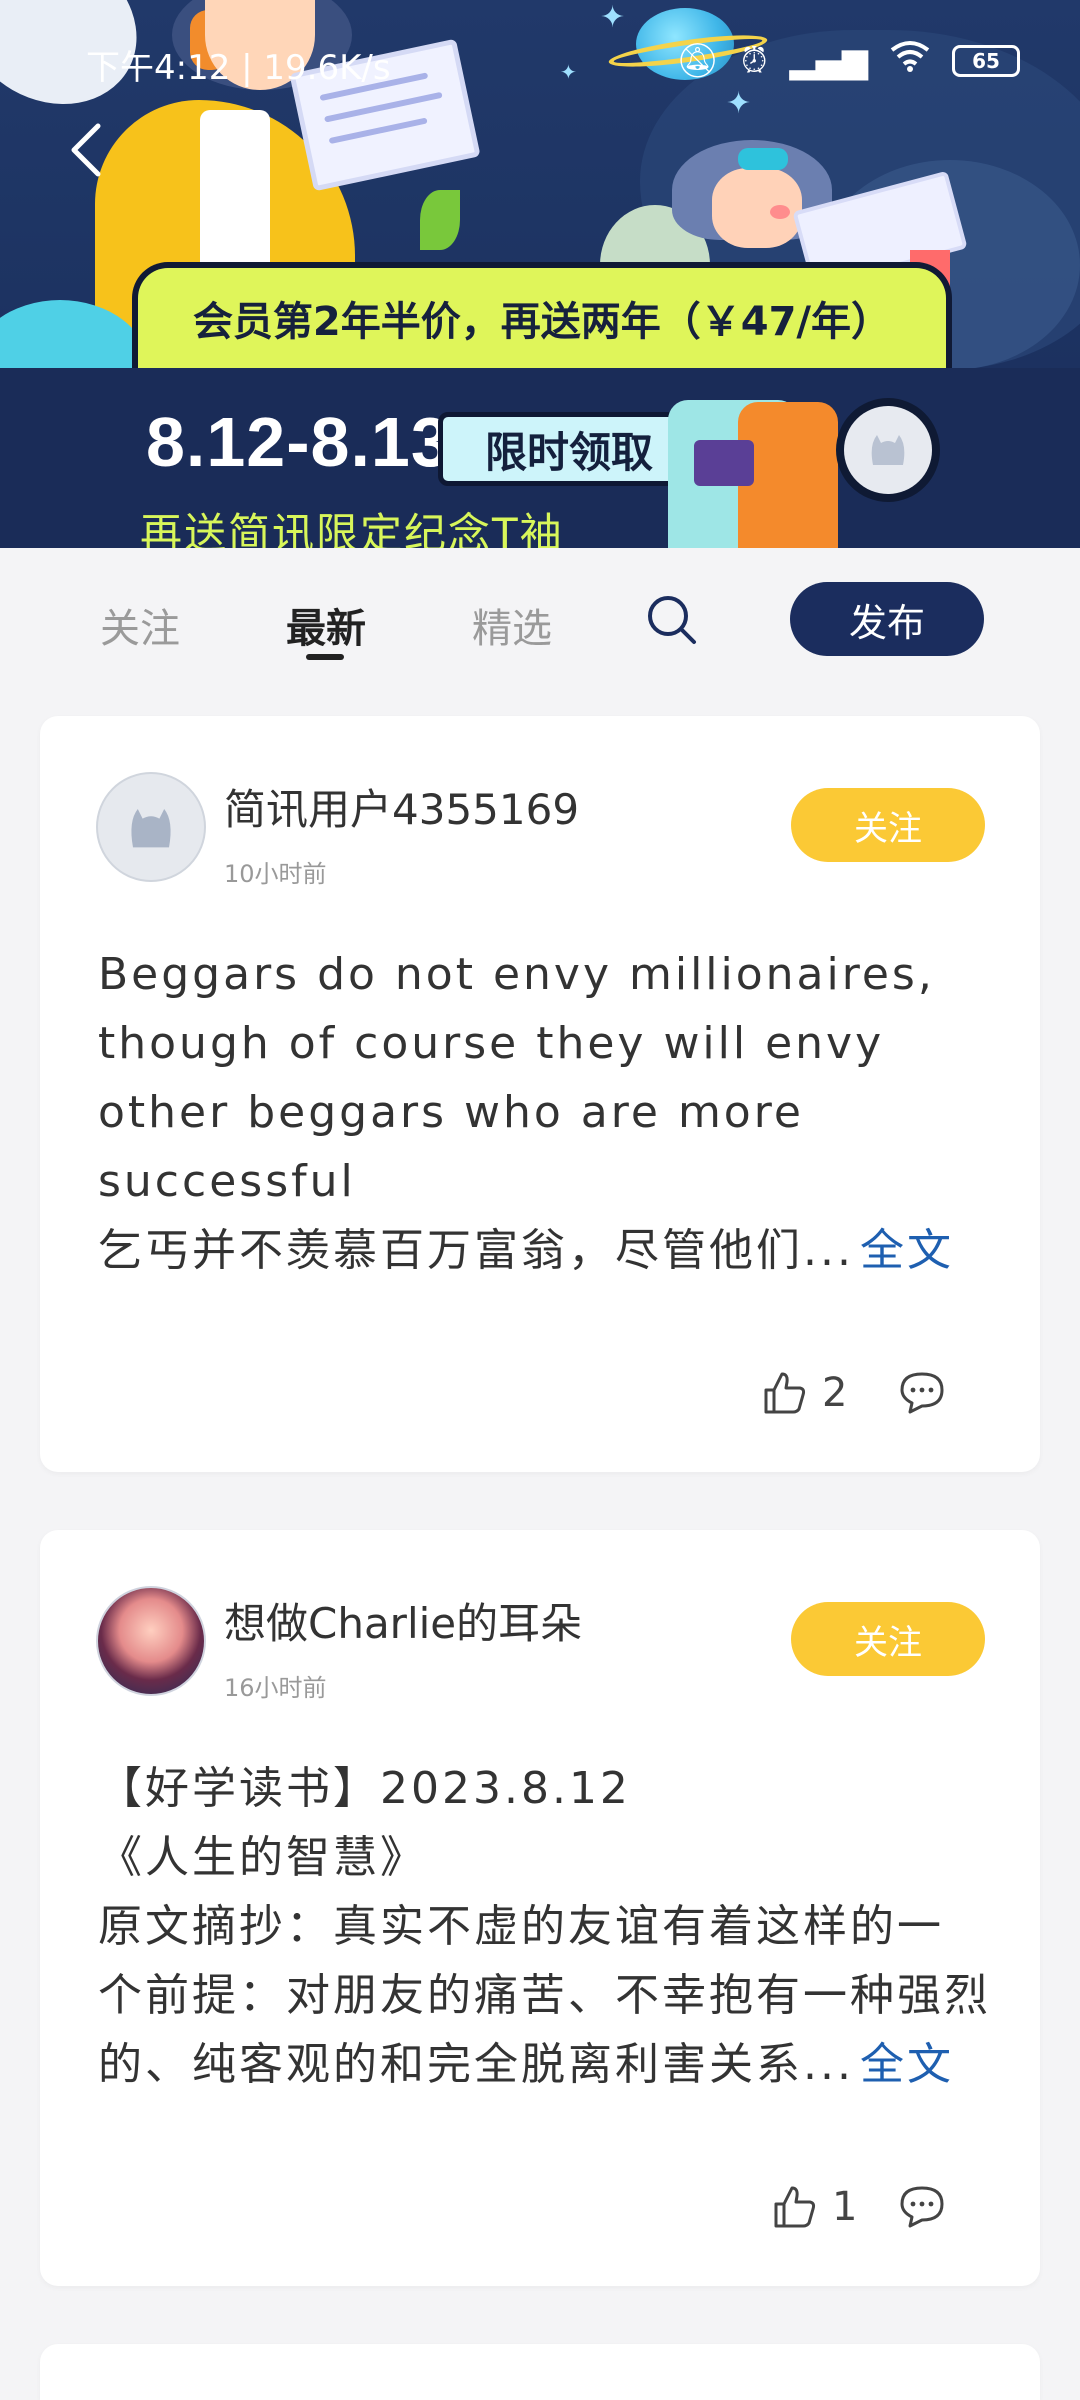  Describe the element at coordinates (364, 1788) in the screenshot. I see `post-line: 【好学读书】2023.8.12` at that location.